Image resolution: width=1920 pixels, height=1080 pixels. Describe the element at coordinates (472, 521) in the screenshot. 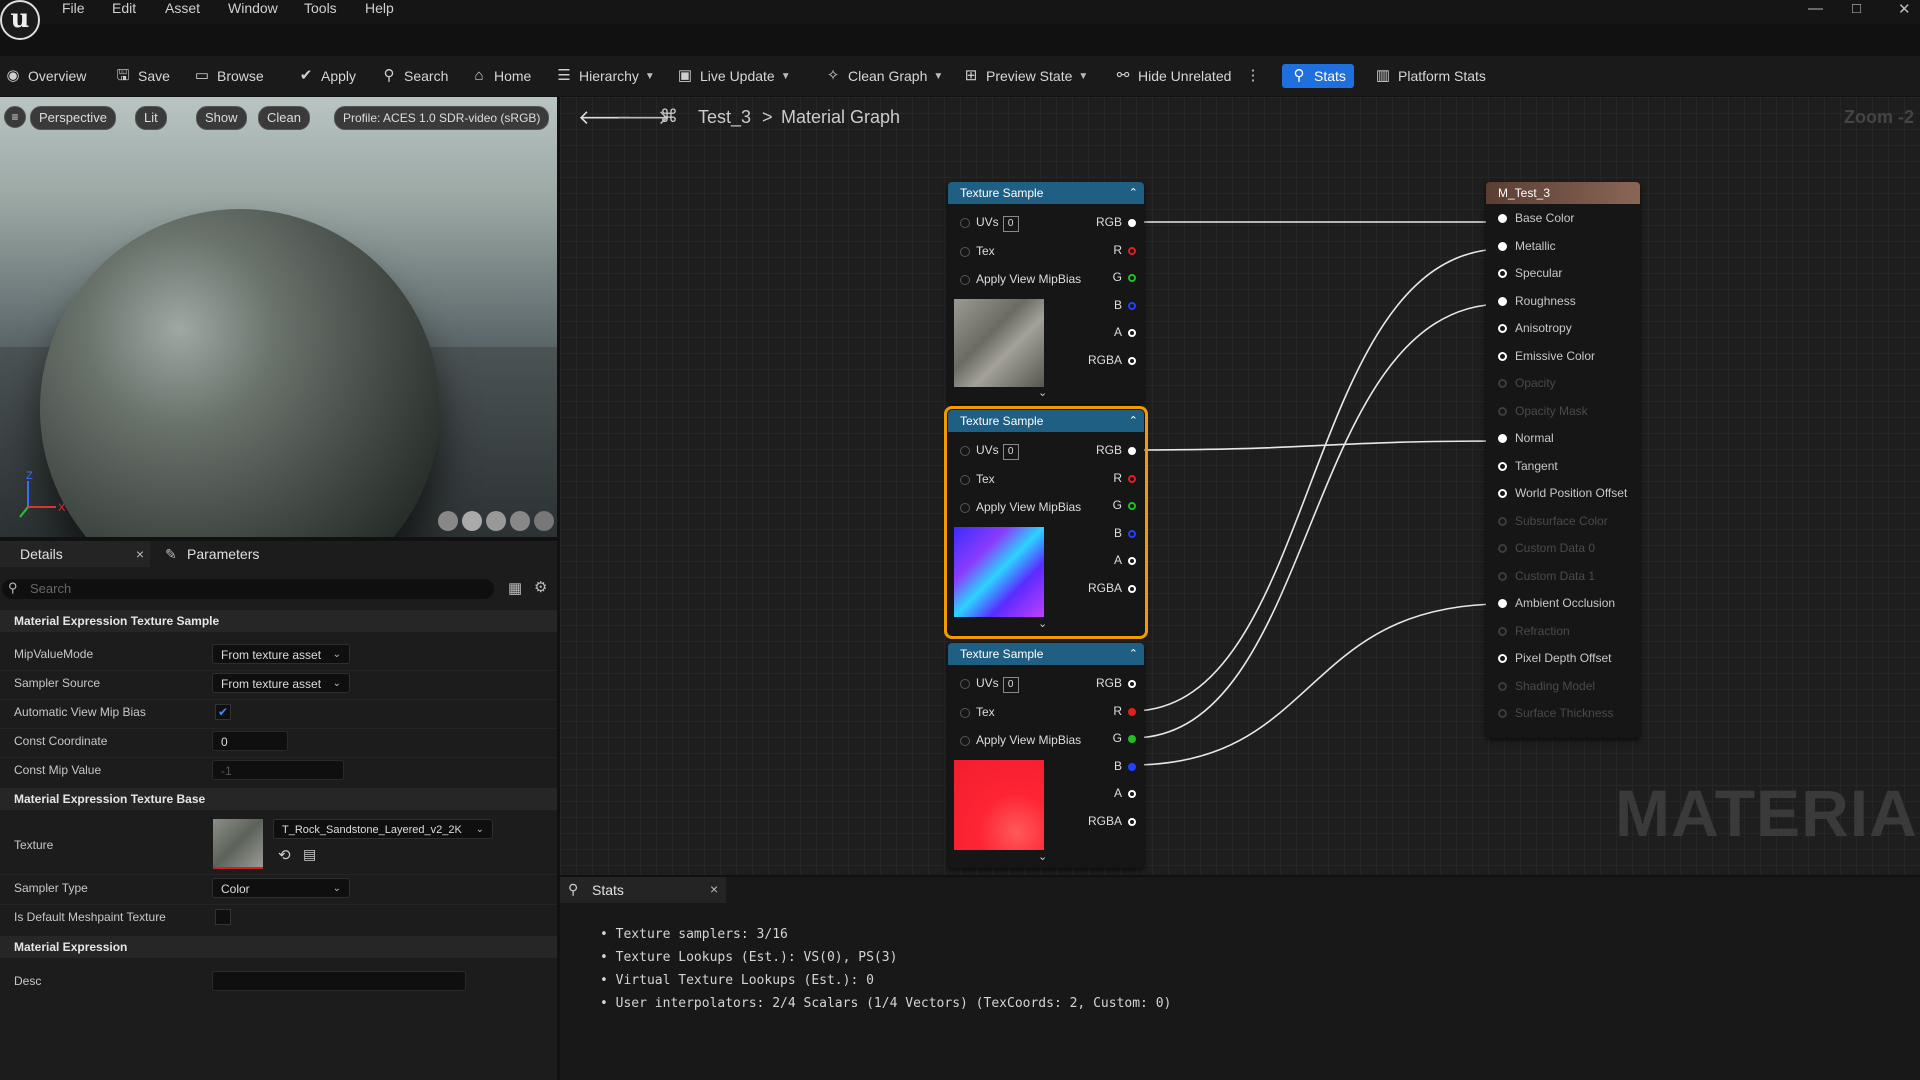

I see `sphere-mesh-icon` at that location.